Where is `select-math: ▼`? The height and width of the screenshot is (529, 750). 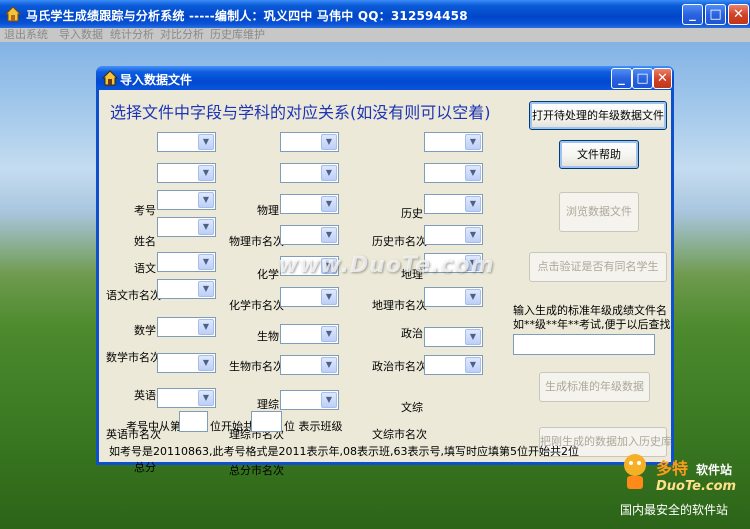
select-math: ▼ is located at coordinates (186, 262).